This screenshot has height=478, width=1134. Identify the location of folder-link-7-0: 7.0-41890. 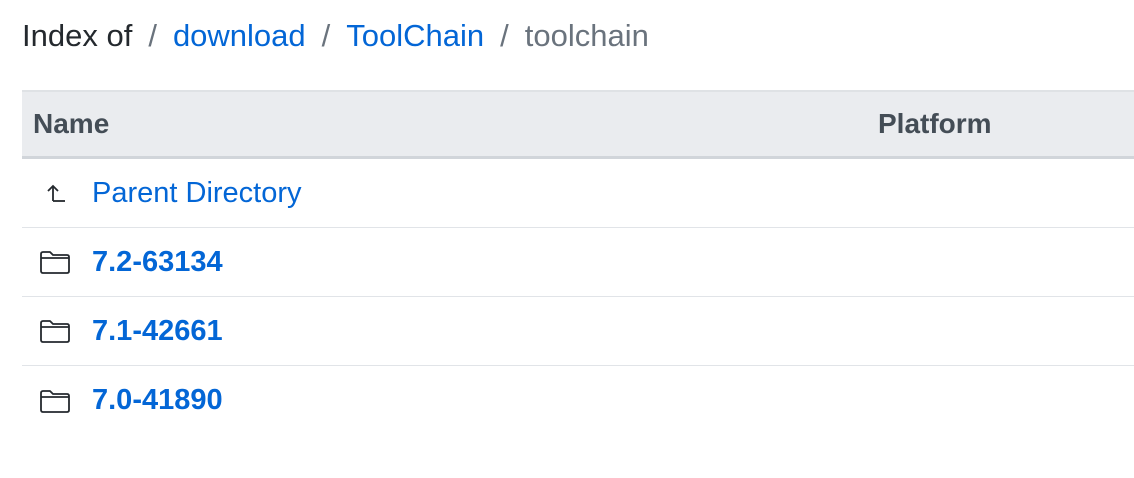
(157, 400).